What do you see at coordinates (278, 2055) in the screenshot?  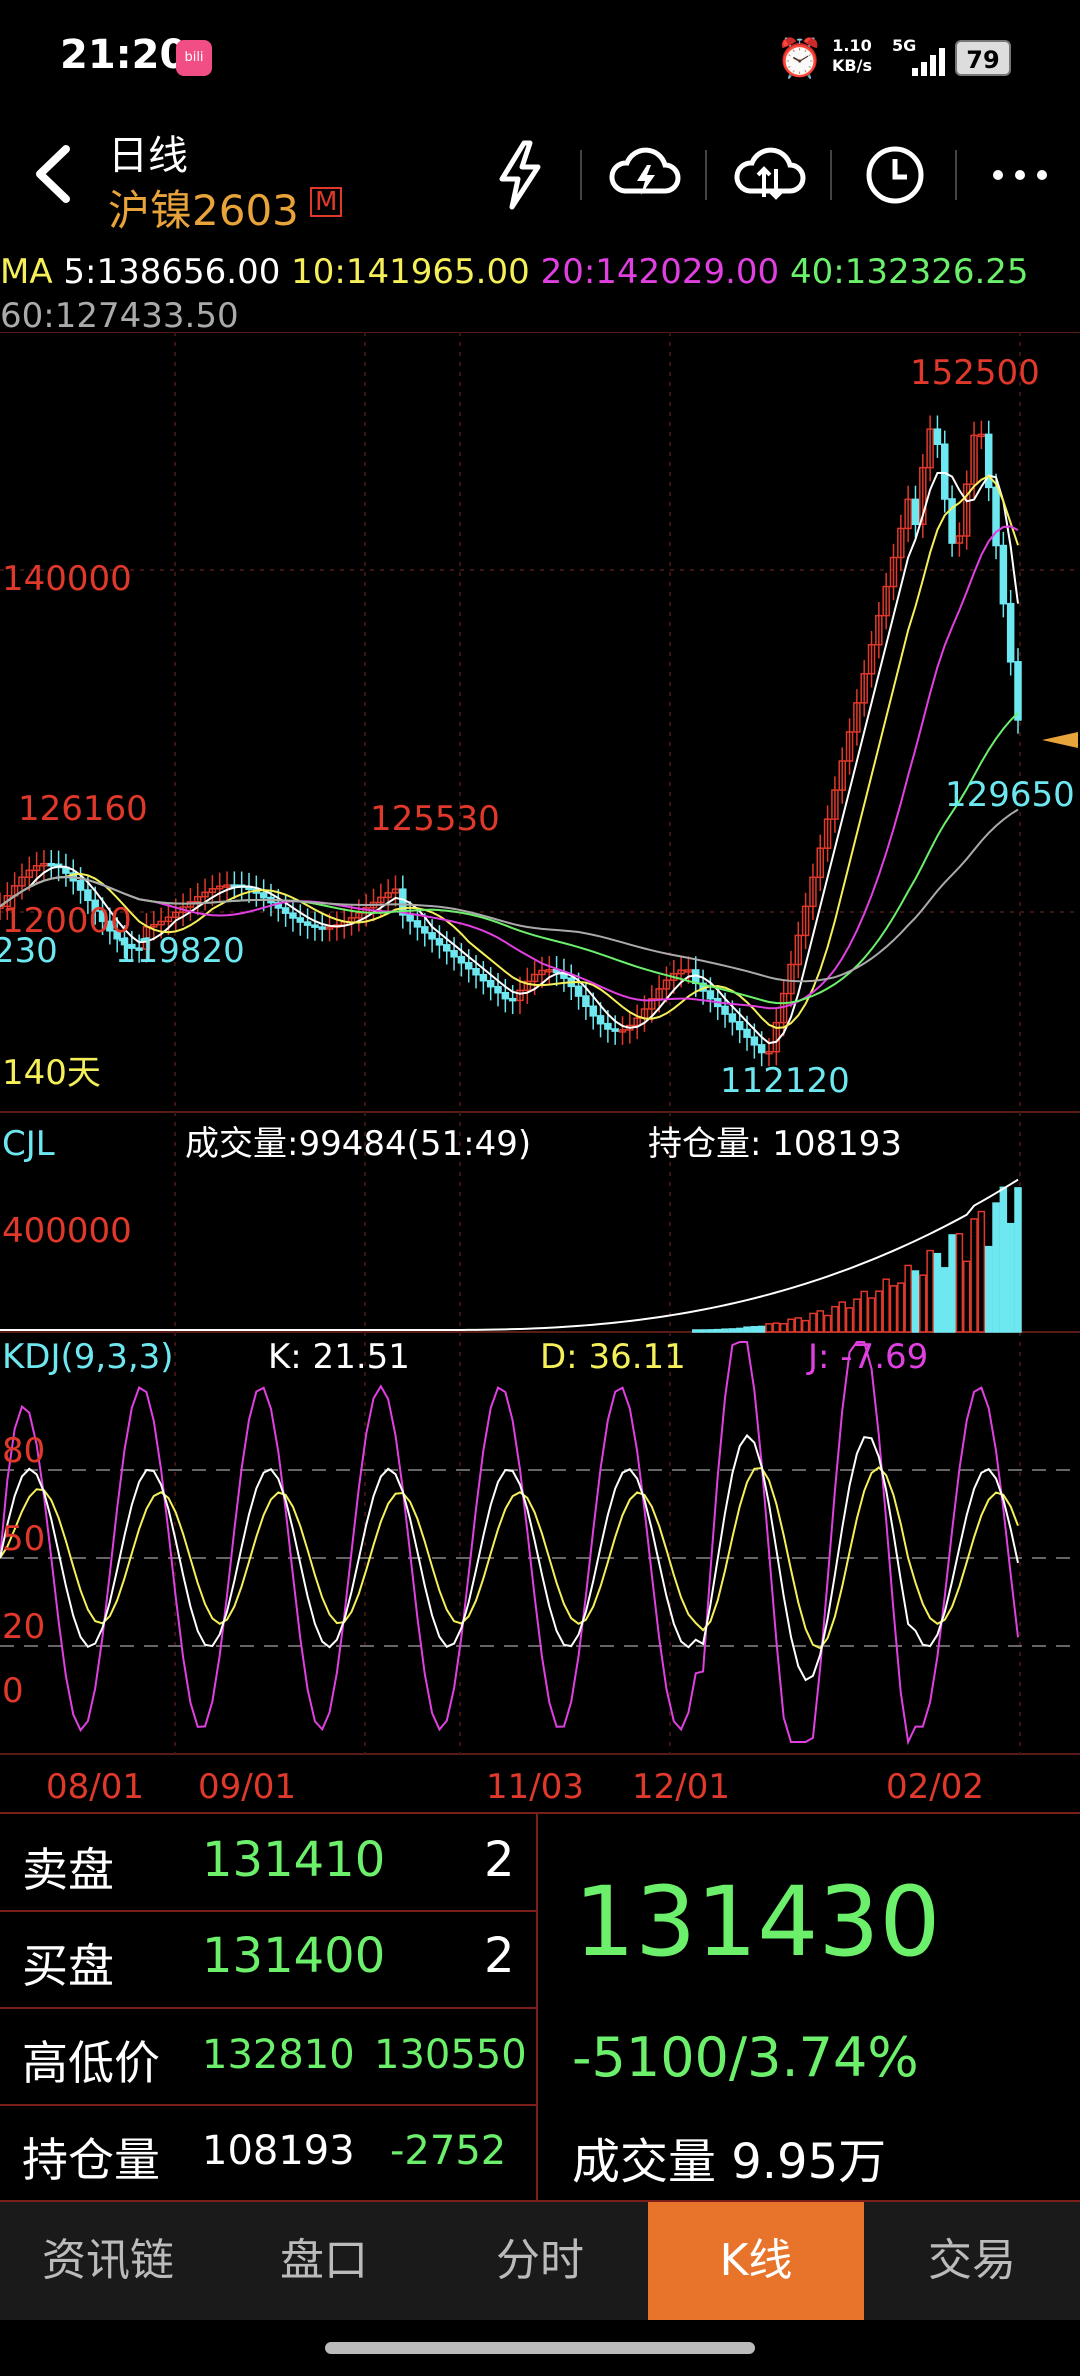 I see `high-price: 132810` at bounding box center [278, 2055].